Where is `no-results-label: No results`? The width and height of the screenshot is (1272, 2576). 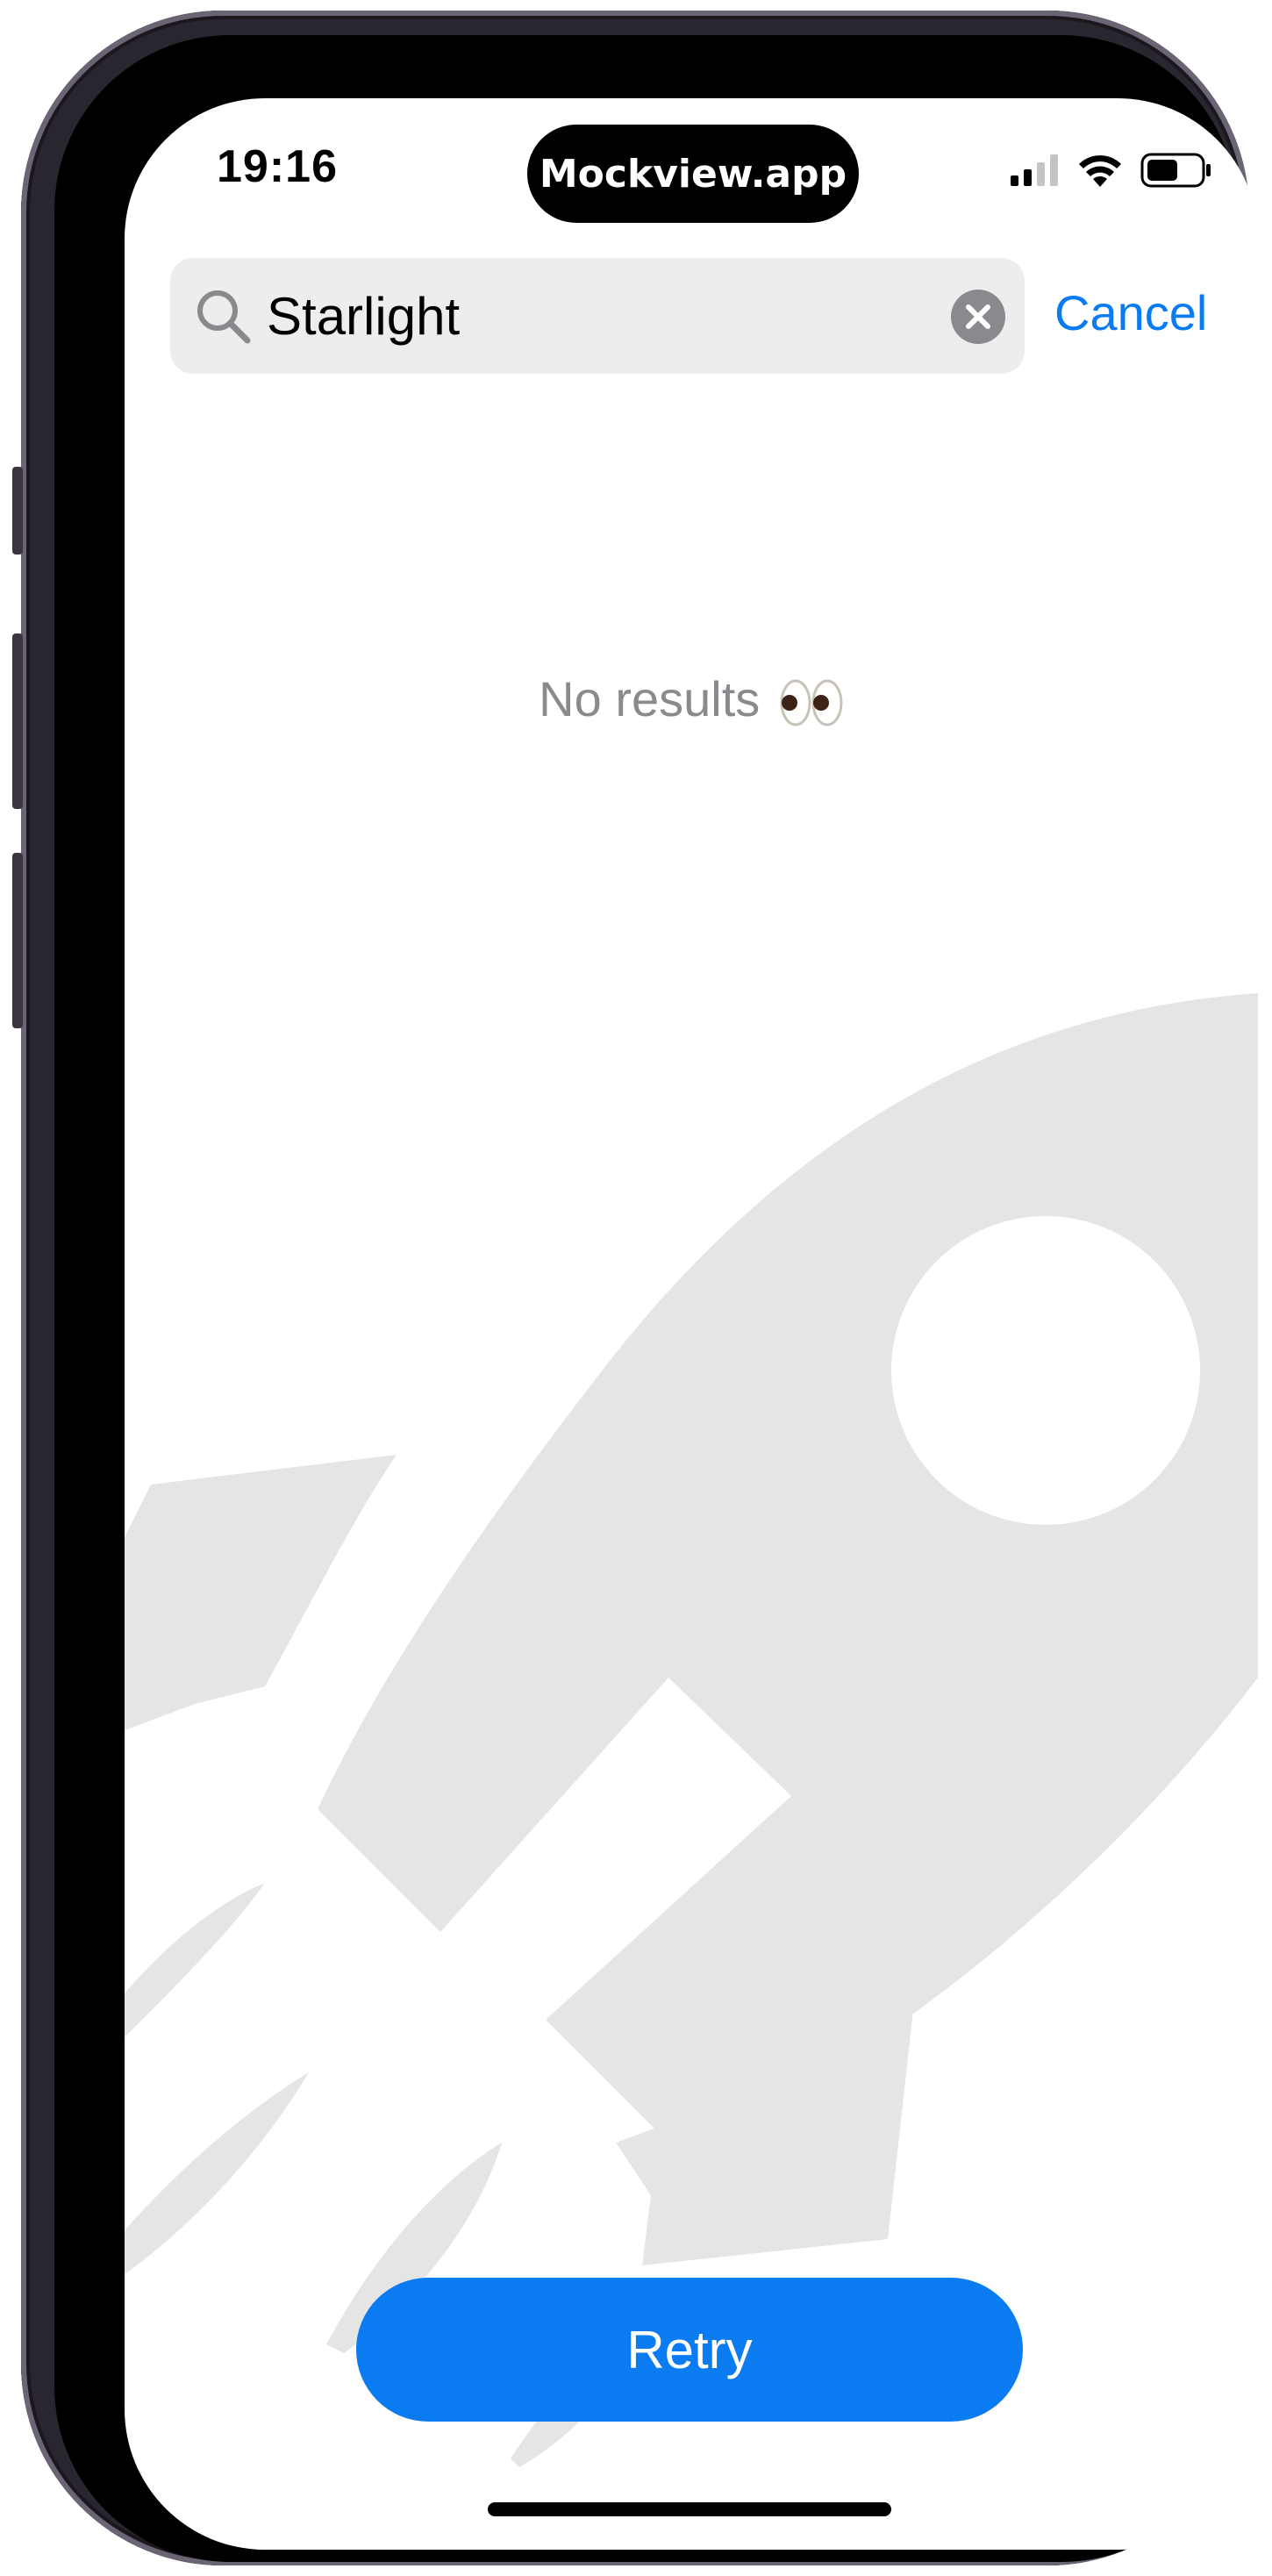 no-results-label: No results is located at coordinates (650, 698).